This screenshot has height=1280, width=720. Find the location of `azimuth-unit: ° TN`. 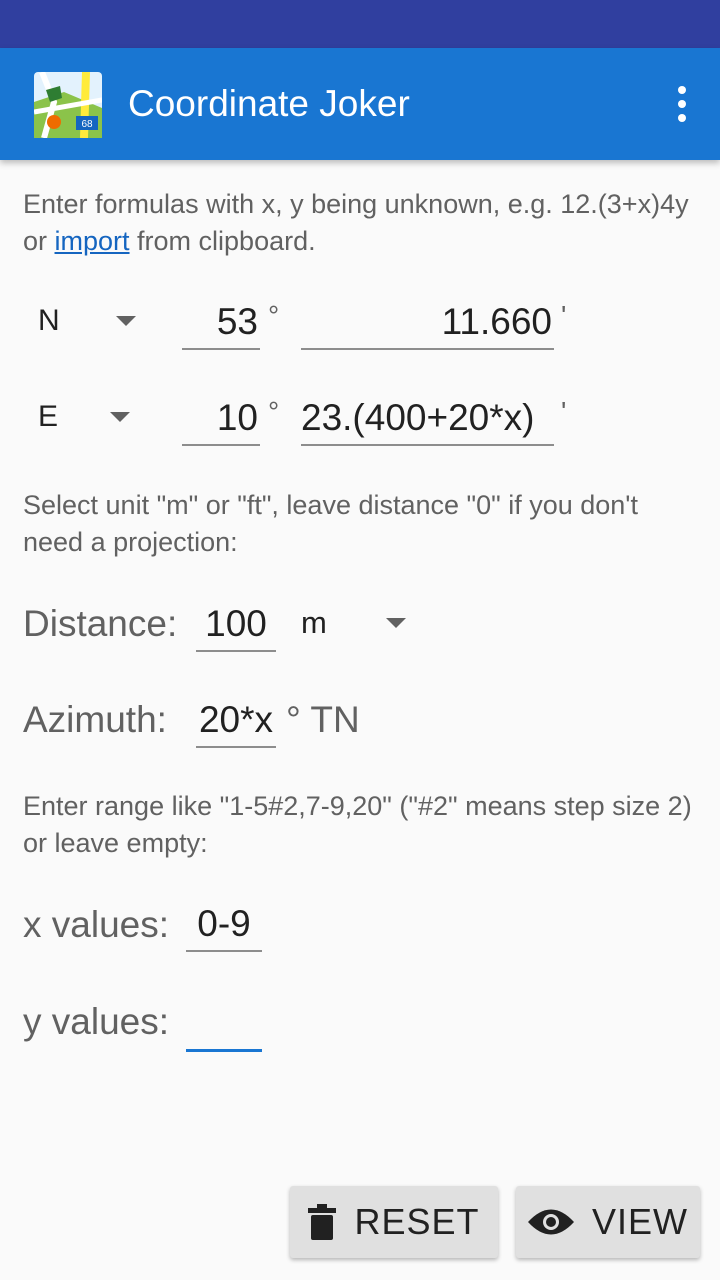

azimuth-unit: ° TN is located at coordinates (323, 719).